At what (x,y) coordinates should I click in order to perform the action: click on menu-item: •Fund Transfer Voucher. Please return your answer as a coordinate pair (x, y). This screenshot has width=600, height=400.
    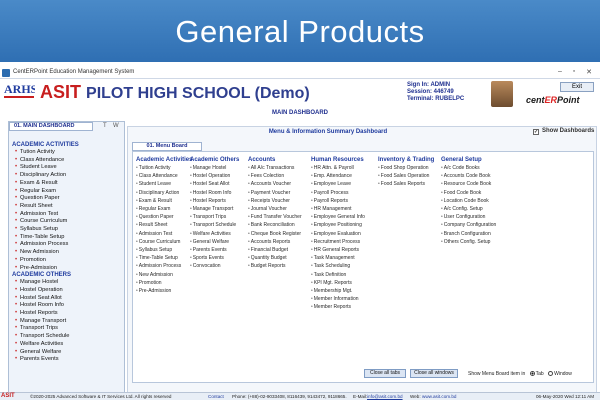
    Looking at the image, I should click on (275, 217).